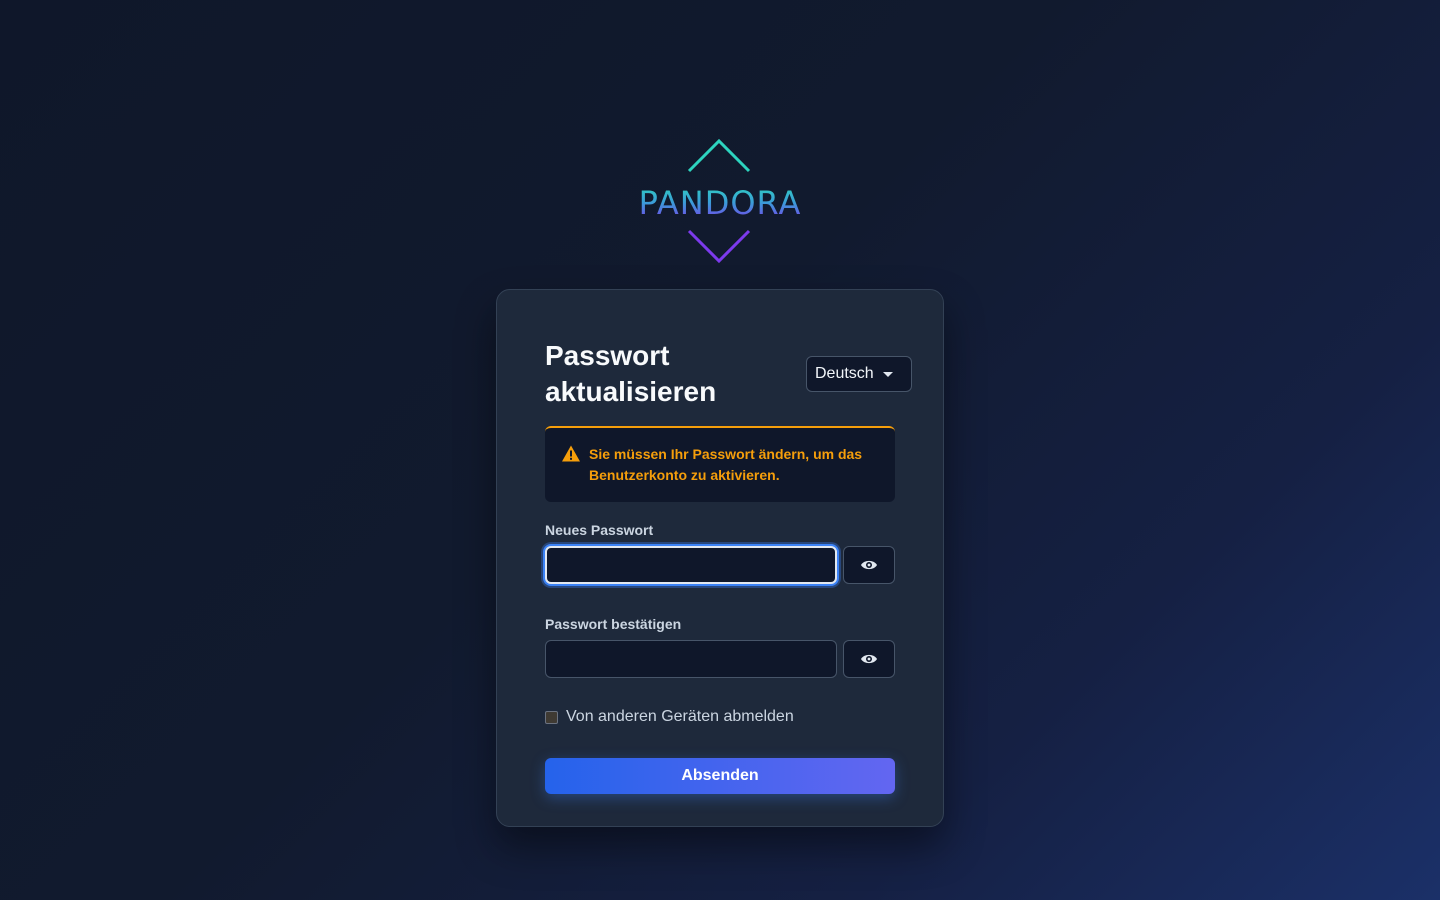 Image resolution: width=1440 pixels, height=900 pixels. I want to click on warning-triangle-icon, so click(571, 453).